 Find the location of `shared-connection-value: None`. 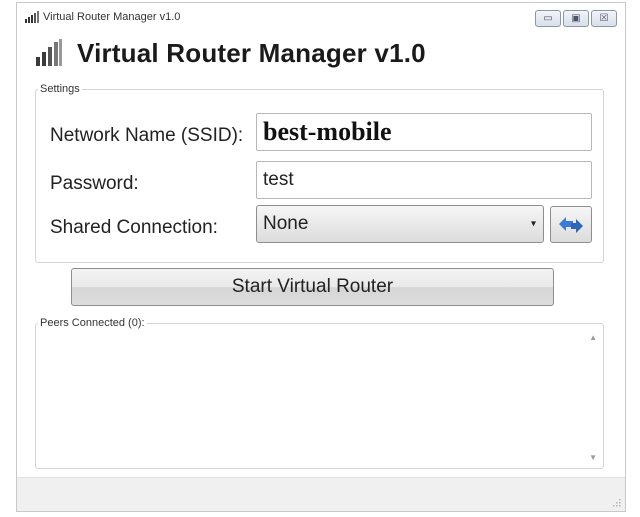

shared-connection-value: None is located at coordinates (286, 223).